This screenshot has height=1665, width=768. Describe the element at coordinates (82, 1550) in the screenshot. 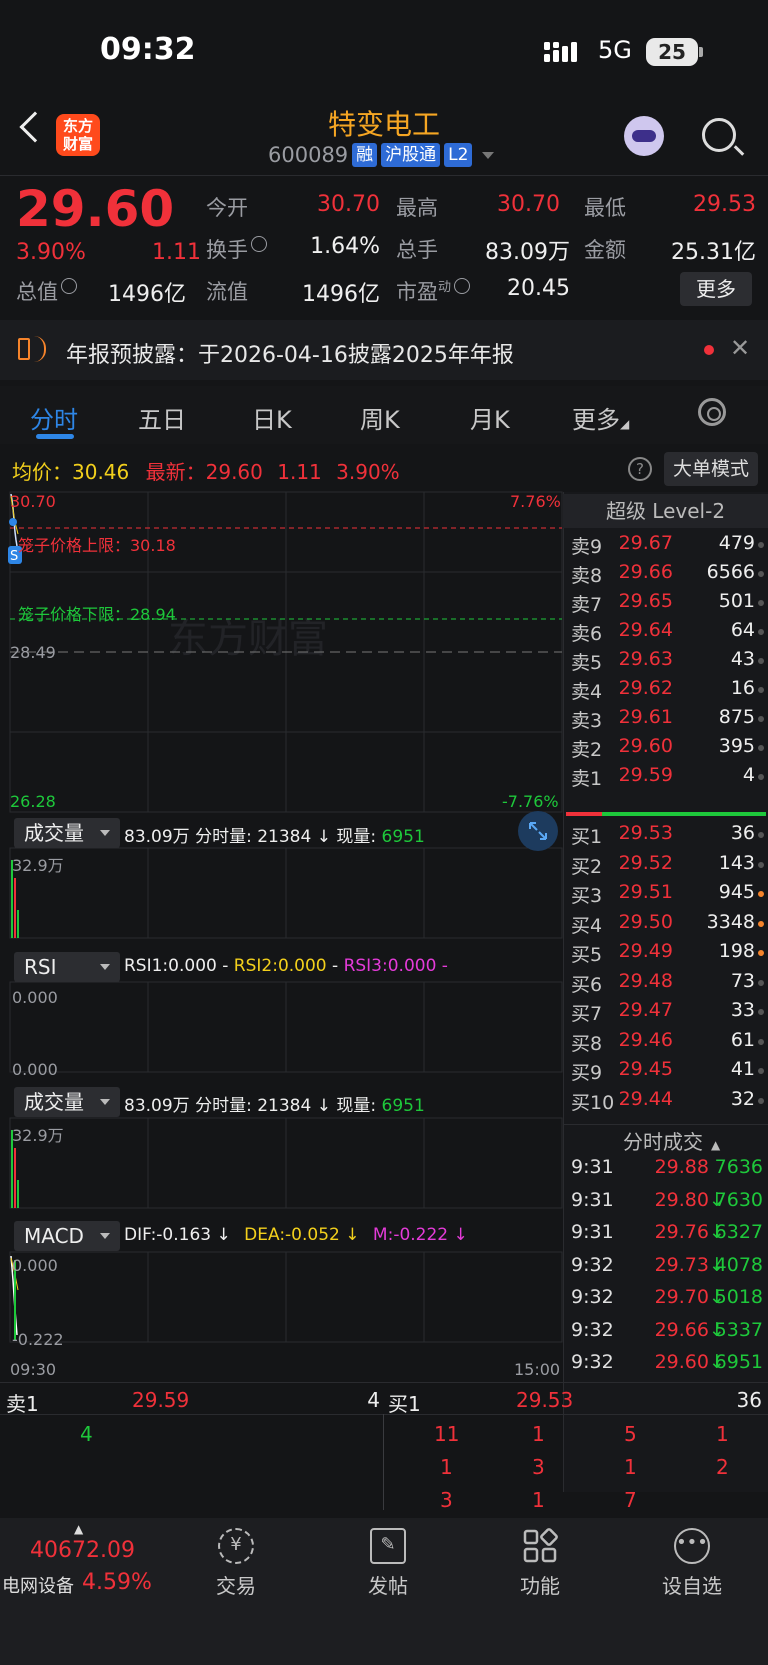

I see `index-value: 40672.09` at that location.